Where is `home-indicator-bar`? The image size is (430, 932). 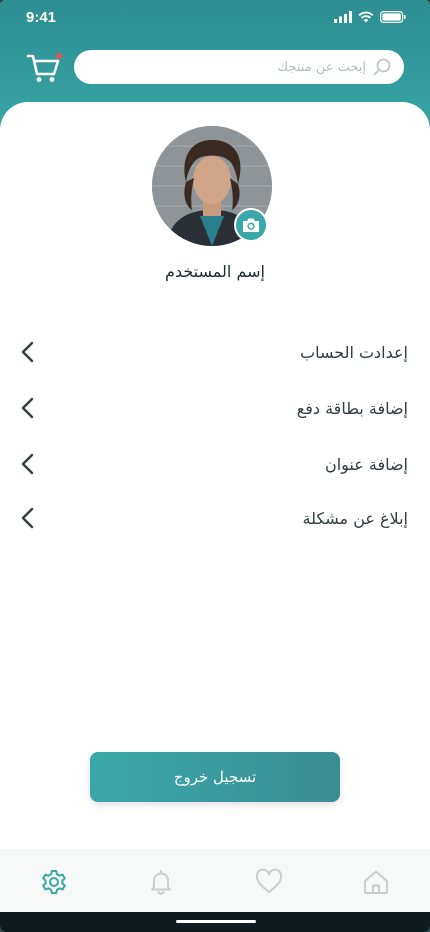 home-indicator-bar is located at coordinates (215, 922).